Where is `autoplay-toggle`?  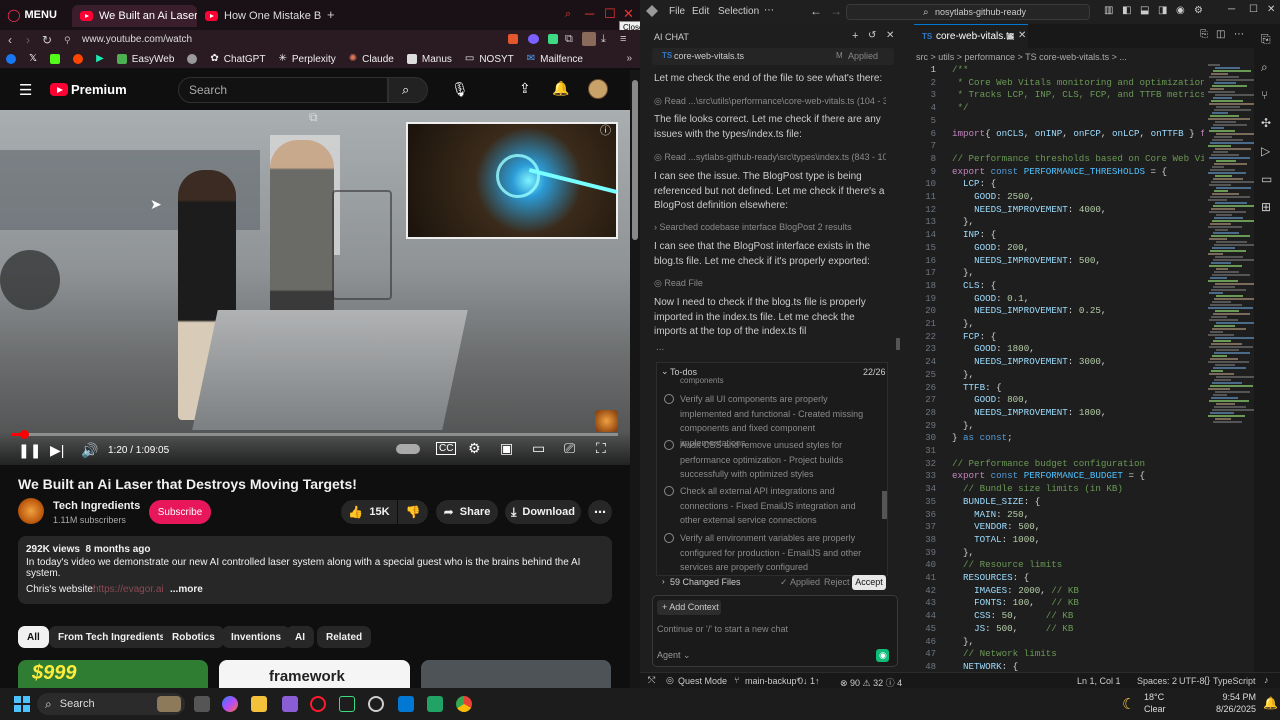 autoplay-toggle is located at coordinates (408, 449).